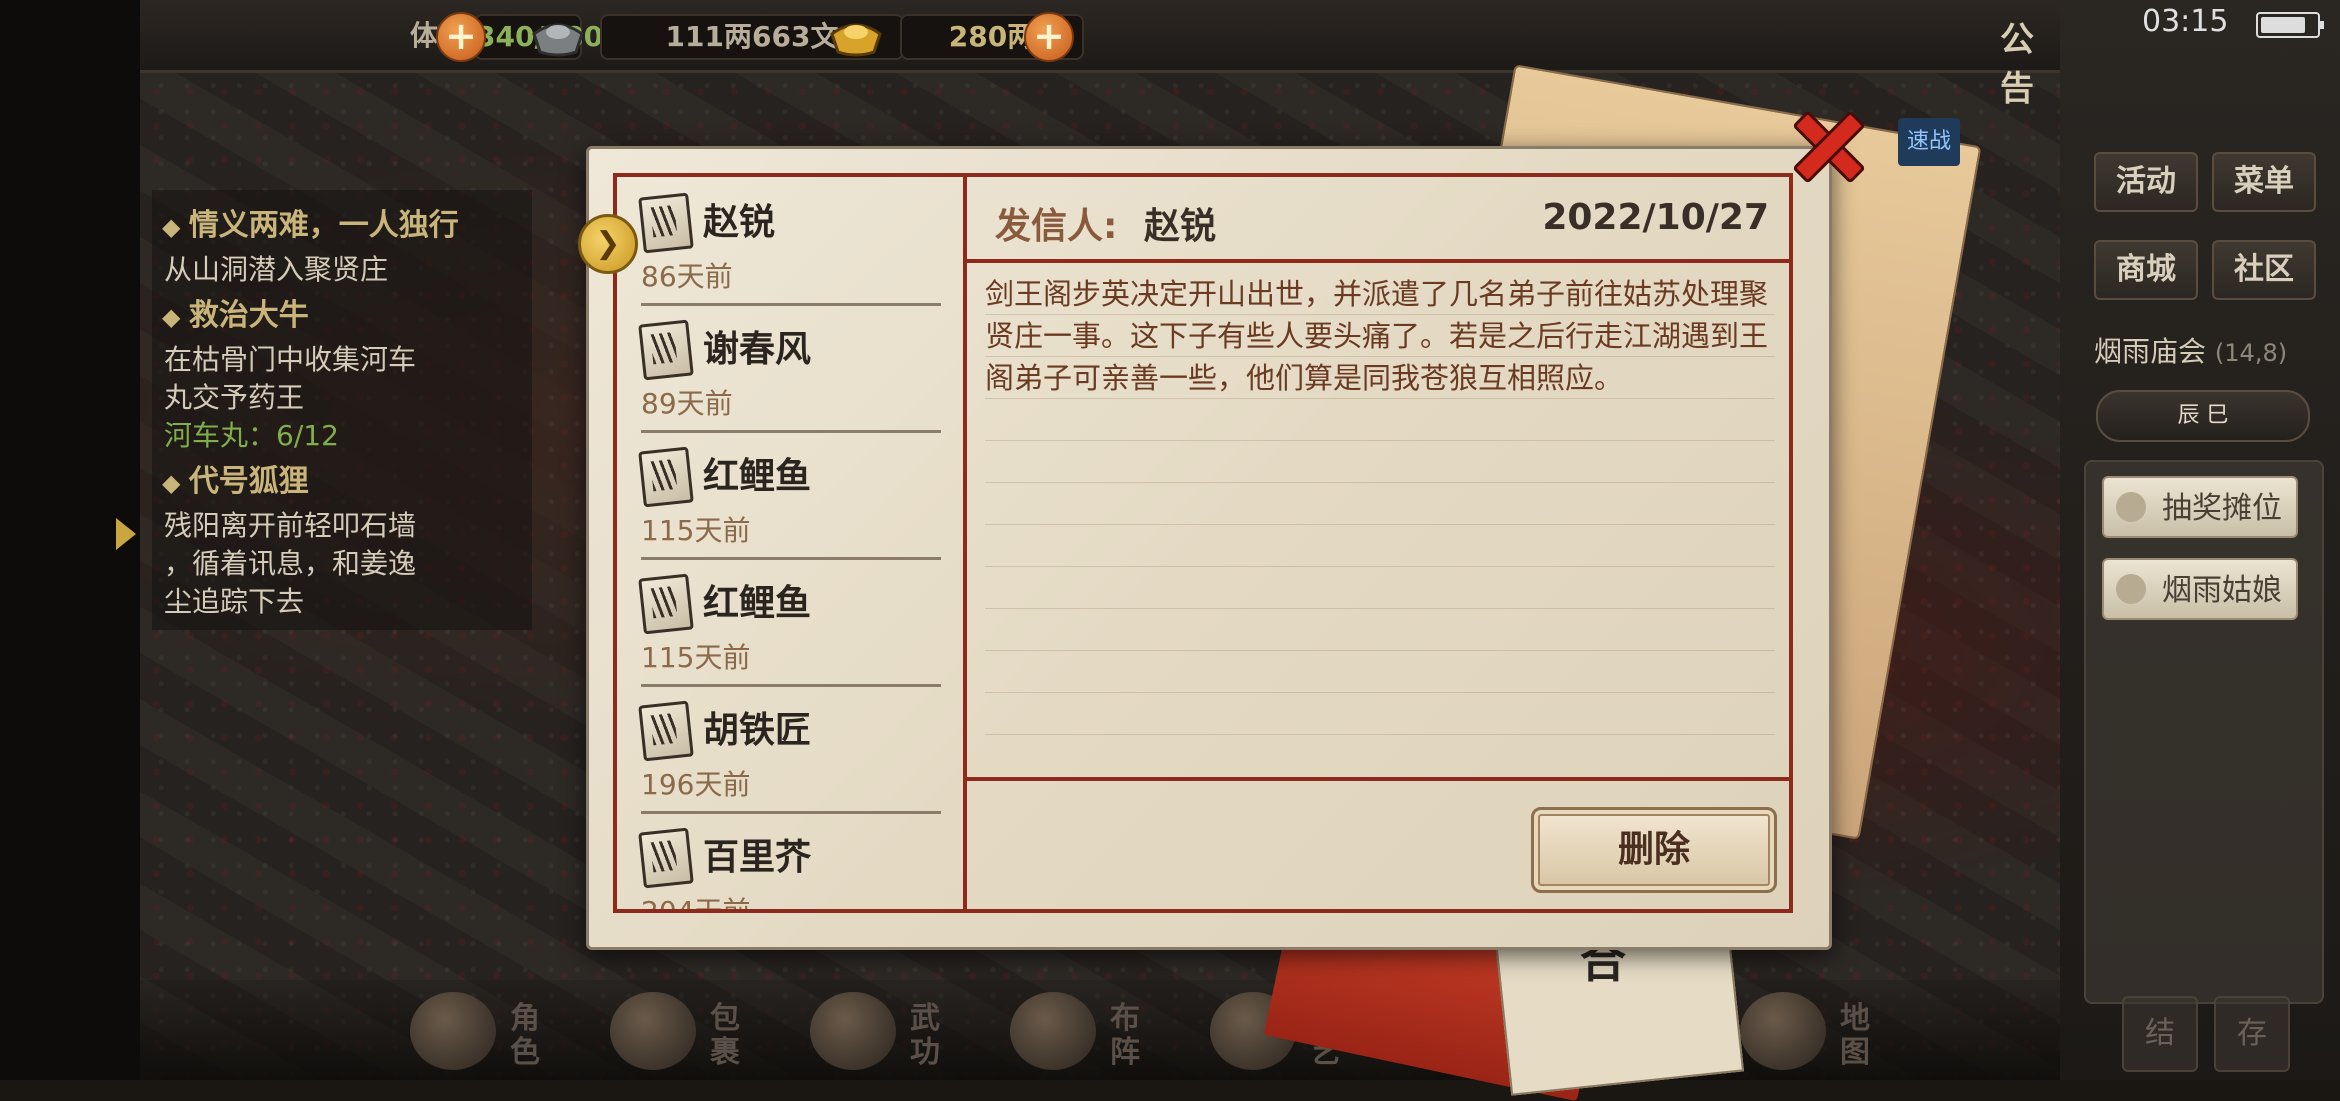 This screenshot has width=2340, height=1101. What do you see at coordinates (653, 1031) in the screenshot?
I see `bag-icon` at bounding box center [653, 1031].